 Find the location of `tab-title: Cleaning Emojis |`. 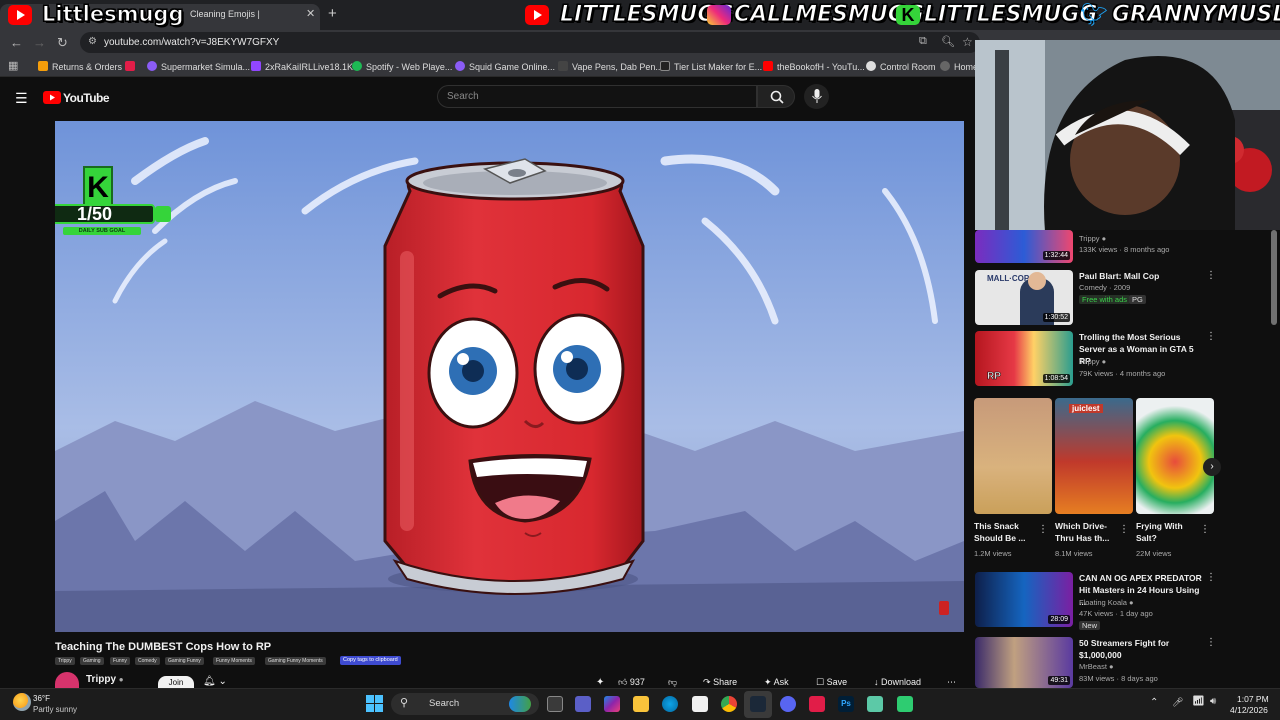

tab-title: Cleaning Emojis | is located at coordinates (225, 14).